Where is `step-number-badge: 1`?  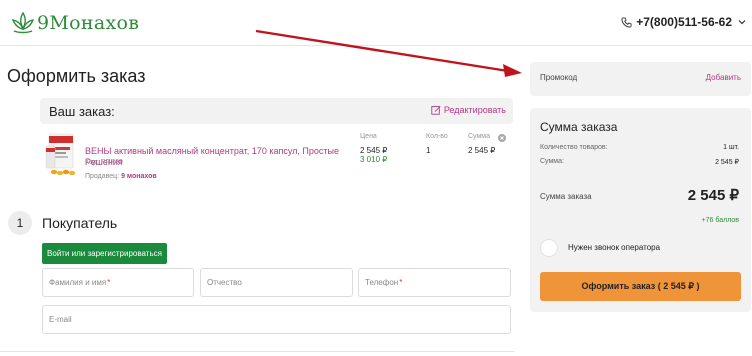 step-number-badge: 1 is located at coordinates (20, 223).